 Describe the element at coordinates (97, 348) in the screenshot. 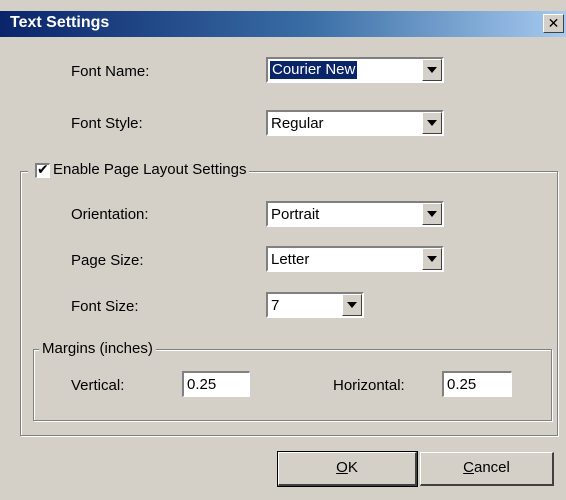

I see `margins-caption: Margins (inches)` at that location.